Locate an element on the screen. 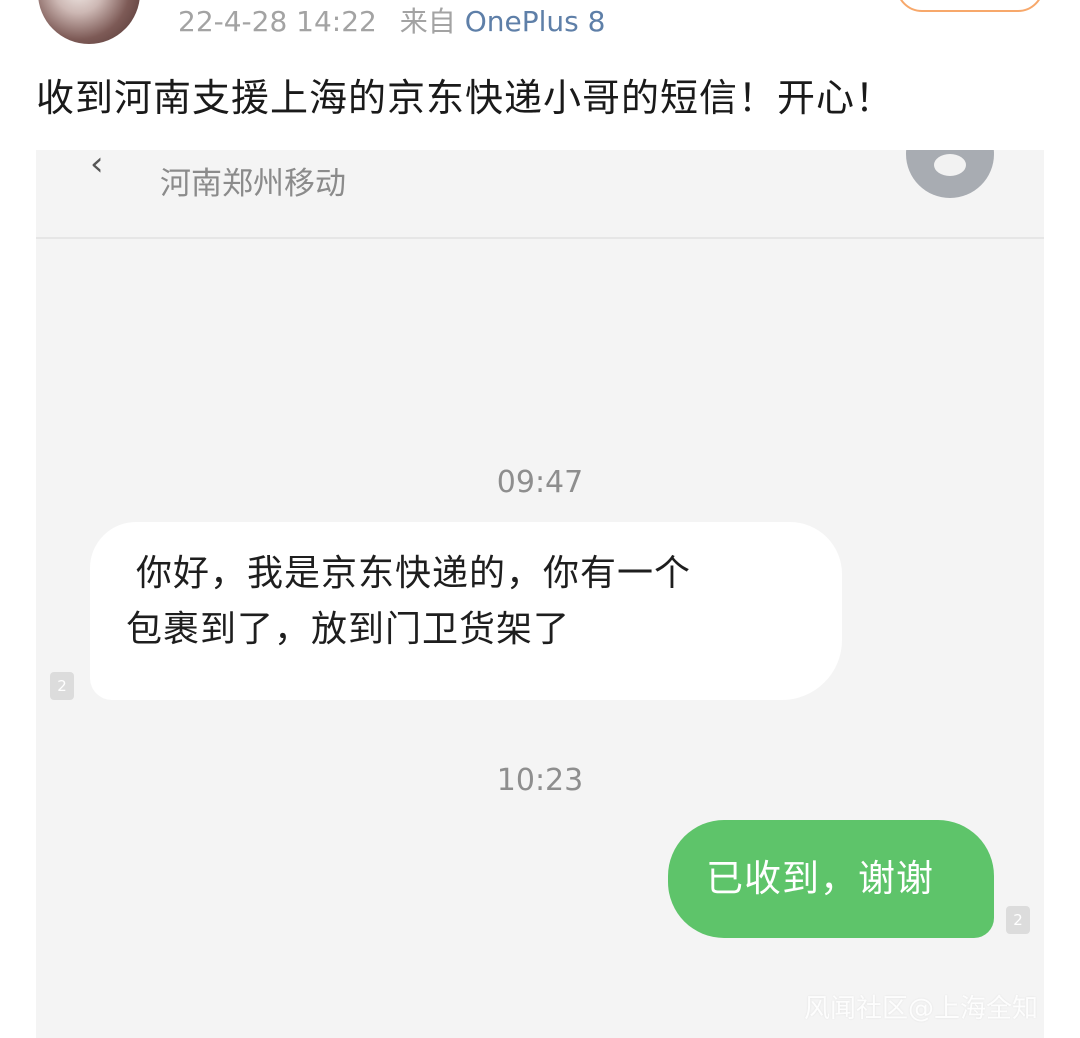  post-body-text: 收到河南支援上海的京东快递小哥的短信！开心！ is located at coordinates (465, 98).